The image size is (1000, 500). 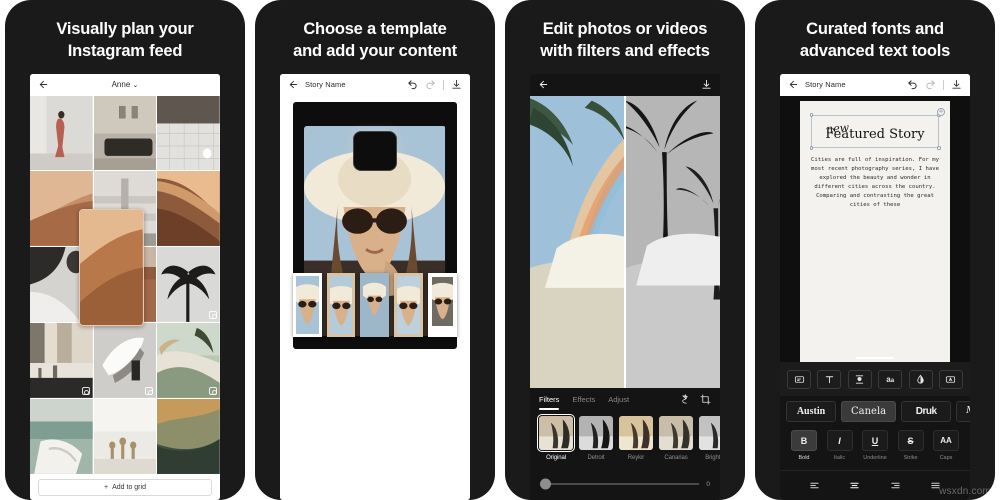 I want to click on add-to-grid-button: + Add to grid, so click(x=125, y=487).